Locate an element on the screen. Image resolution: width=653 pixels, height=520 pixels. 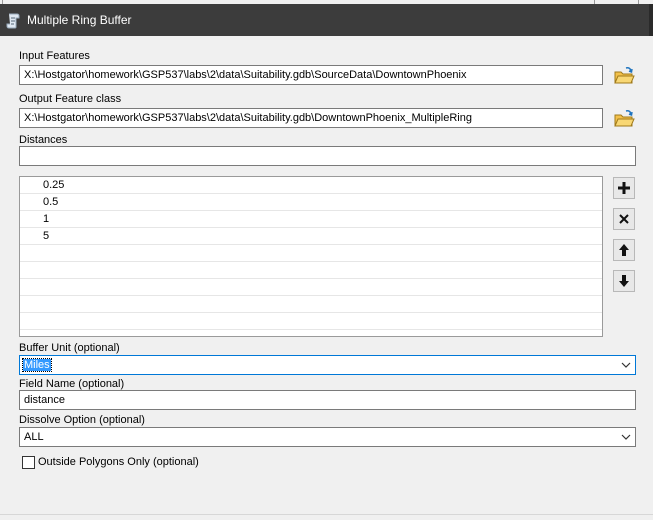
remove-button is located at coordinates (624, 219).